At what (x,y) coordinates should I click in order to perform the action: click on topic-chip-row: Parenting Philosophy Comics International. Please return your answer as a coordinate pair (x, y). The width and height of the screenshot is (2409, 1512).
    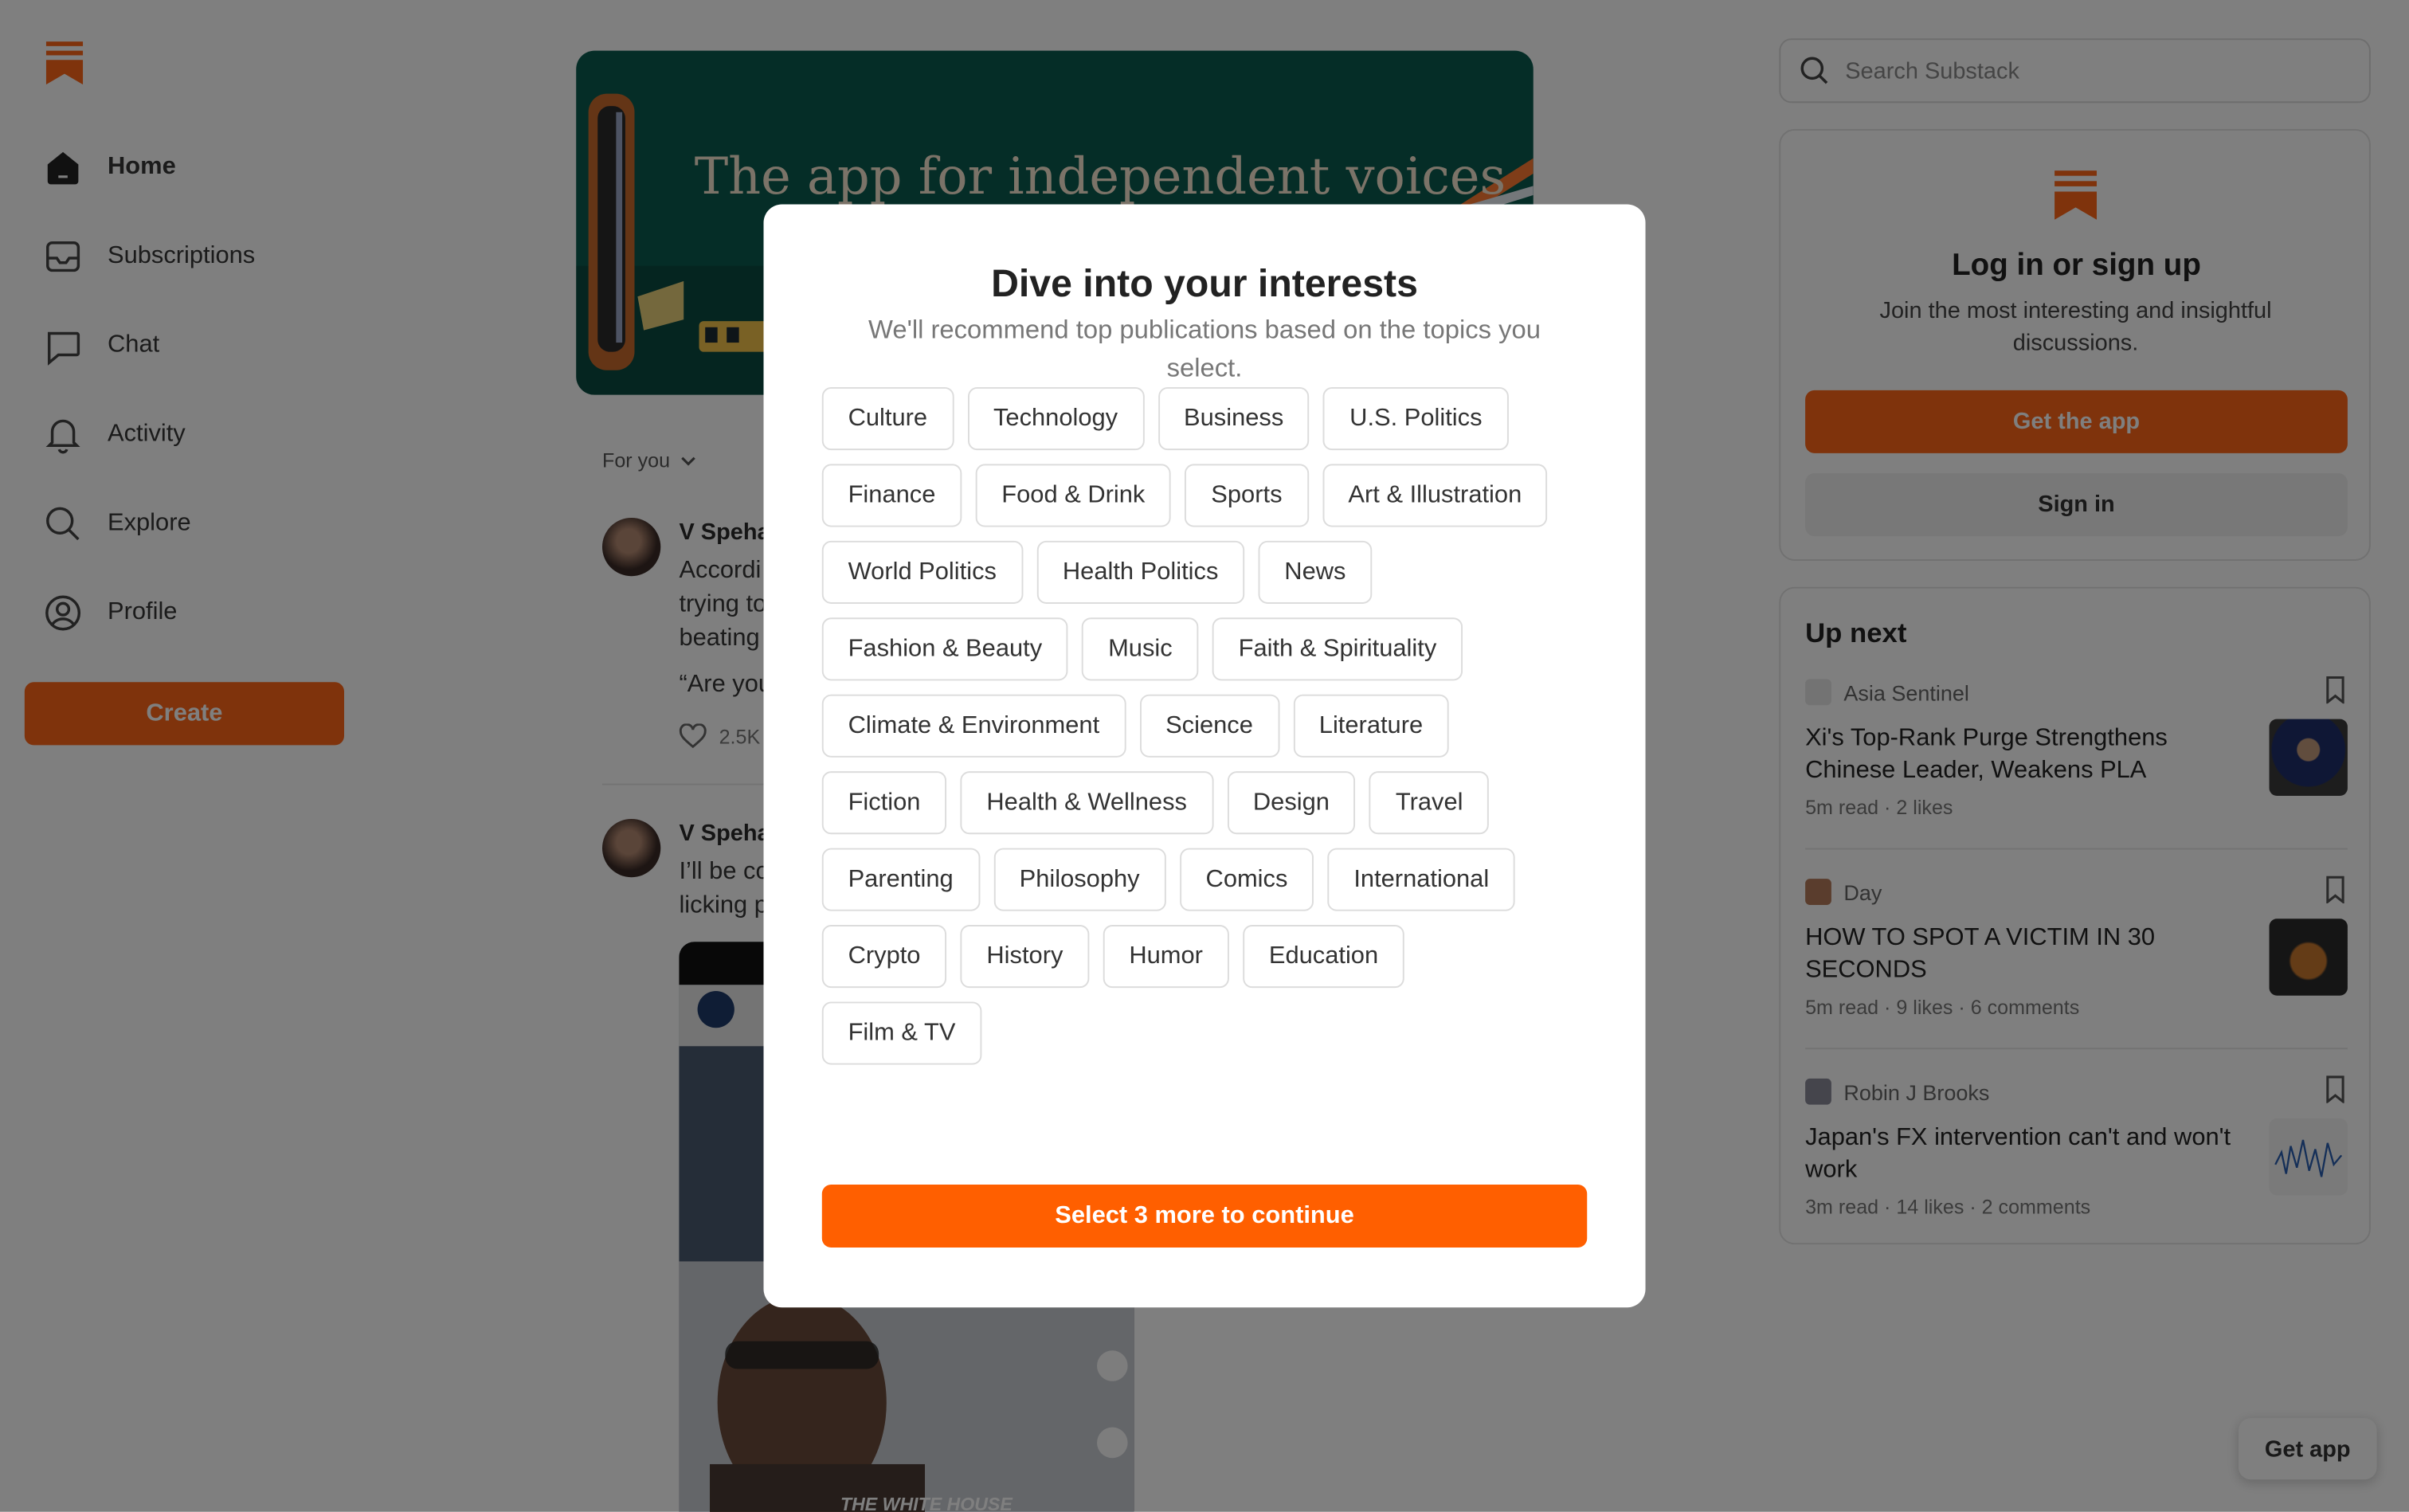
    Looking at the image, I should click on (1205, 880).